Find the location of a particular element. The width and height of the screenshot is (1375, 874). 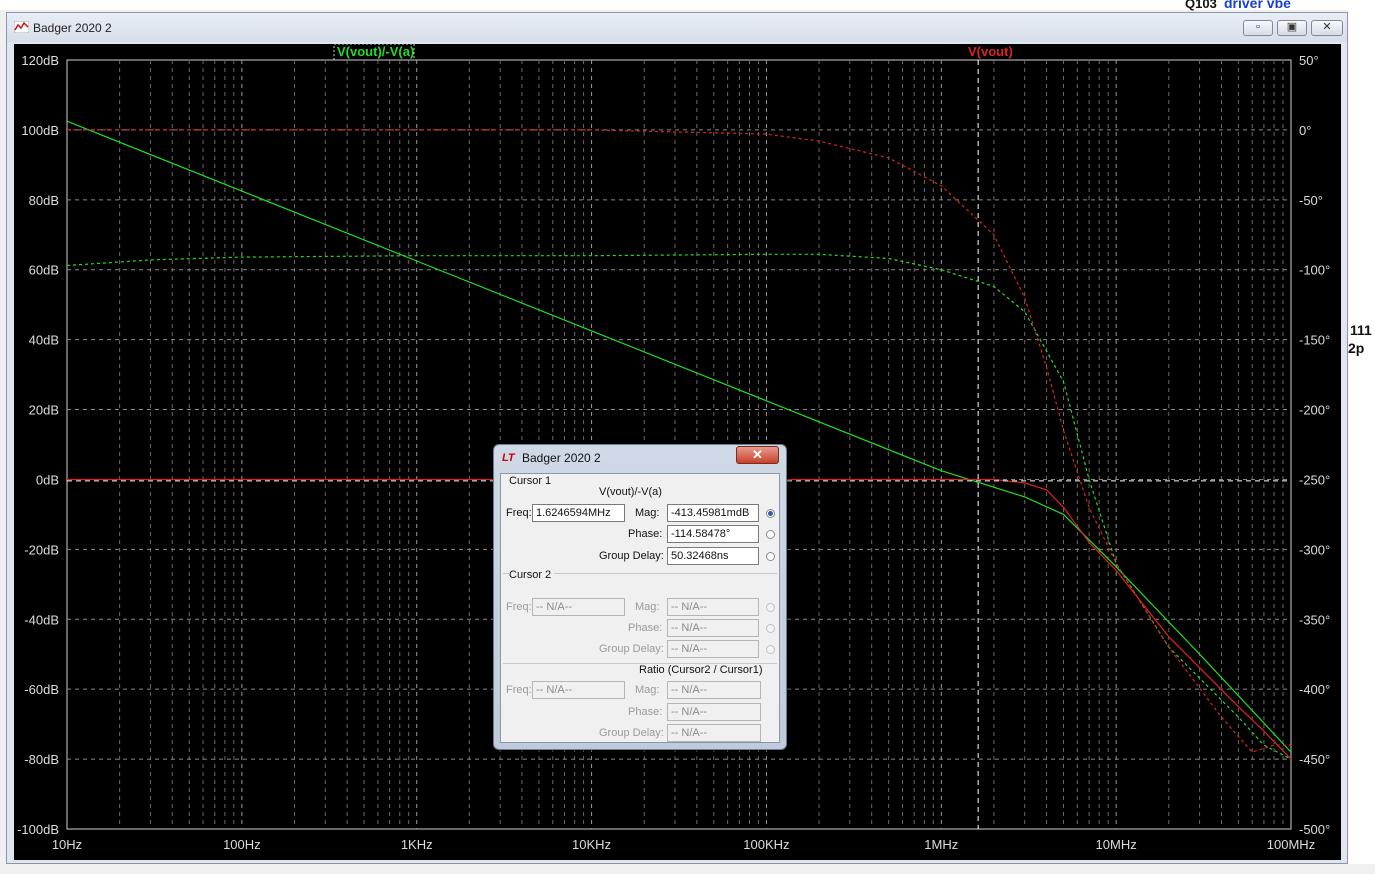

window-title: Badger 2020 2 is located at coordinates (72, 28).